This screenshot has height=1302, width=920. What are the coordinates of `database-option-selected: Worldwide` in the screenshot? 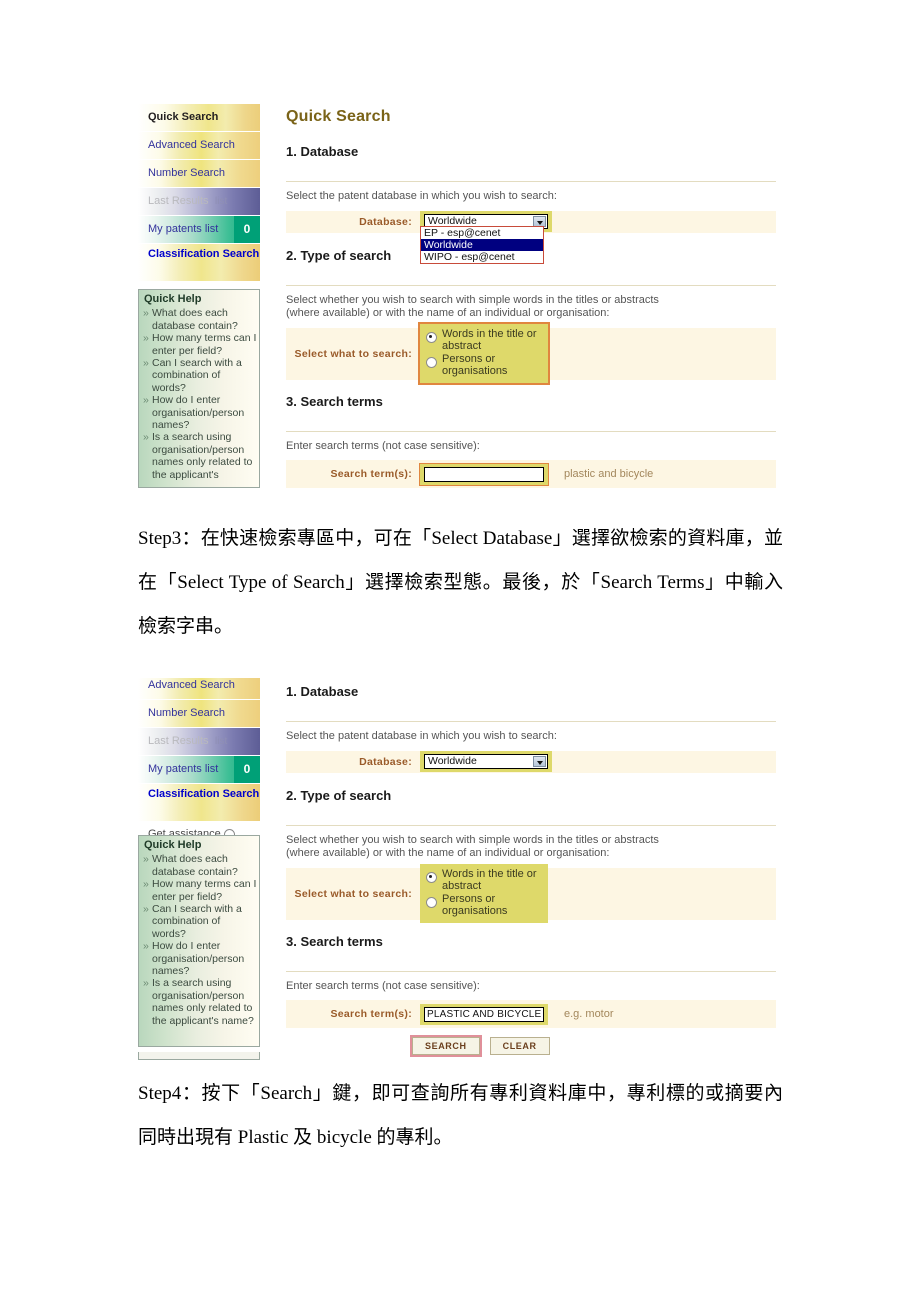 It's located at (482, 245).